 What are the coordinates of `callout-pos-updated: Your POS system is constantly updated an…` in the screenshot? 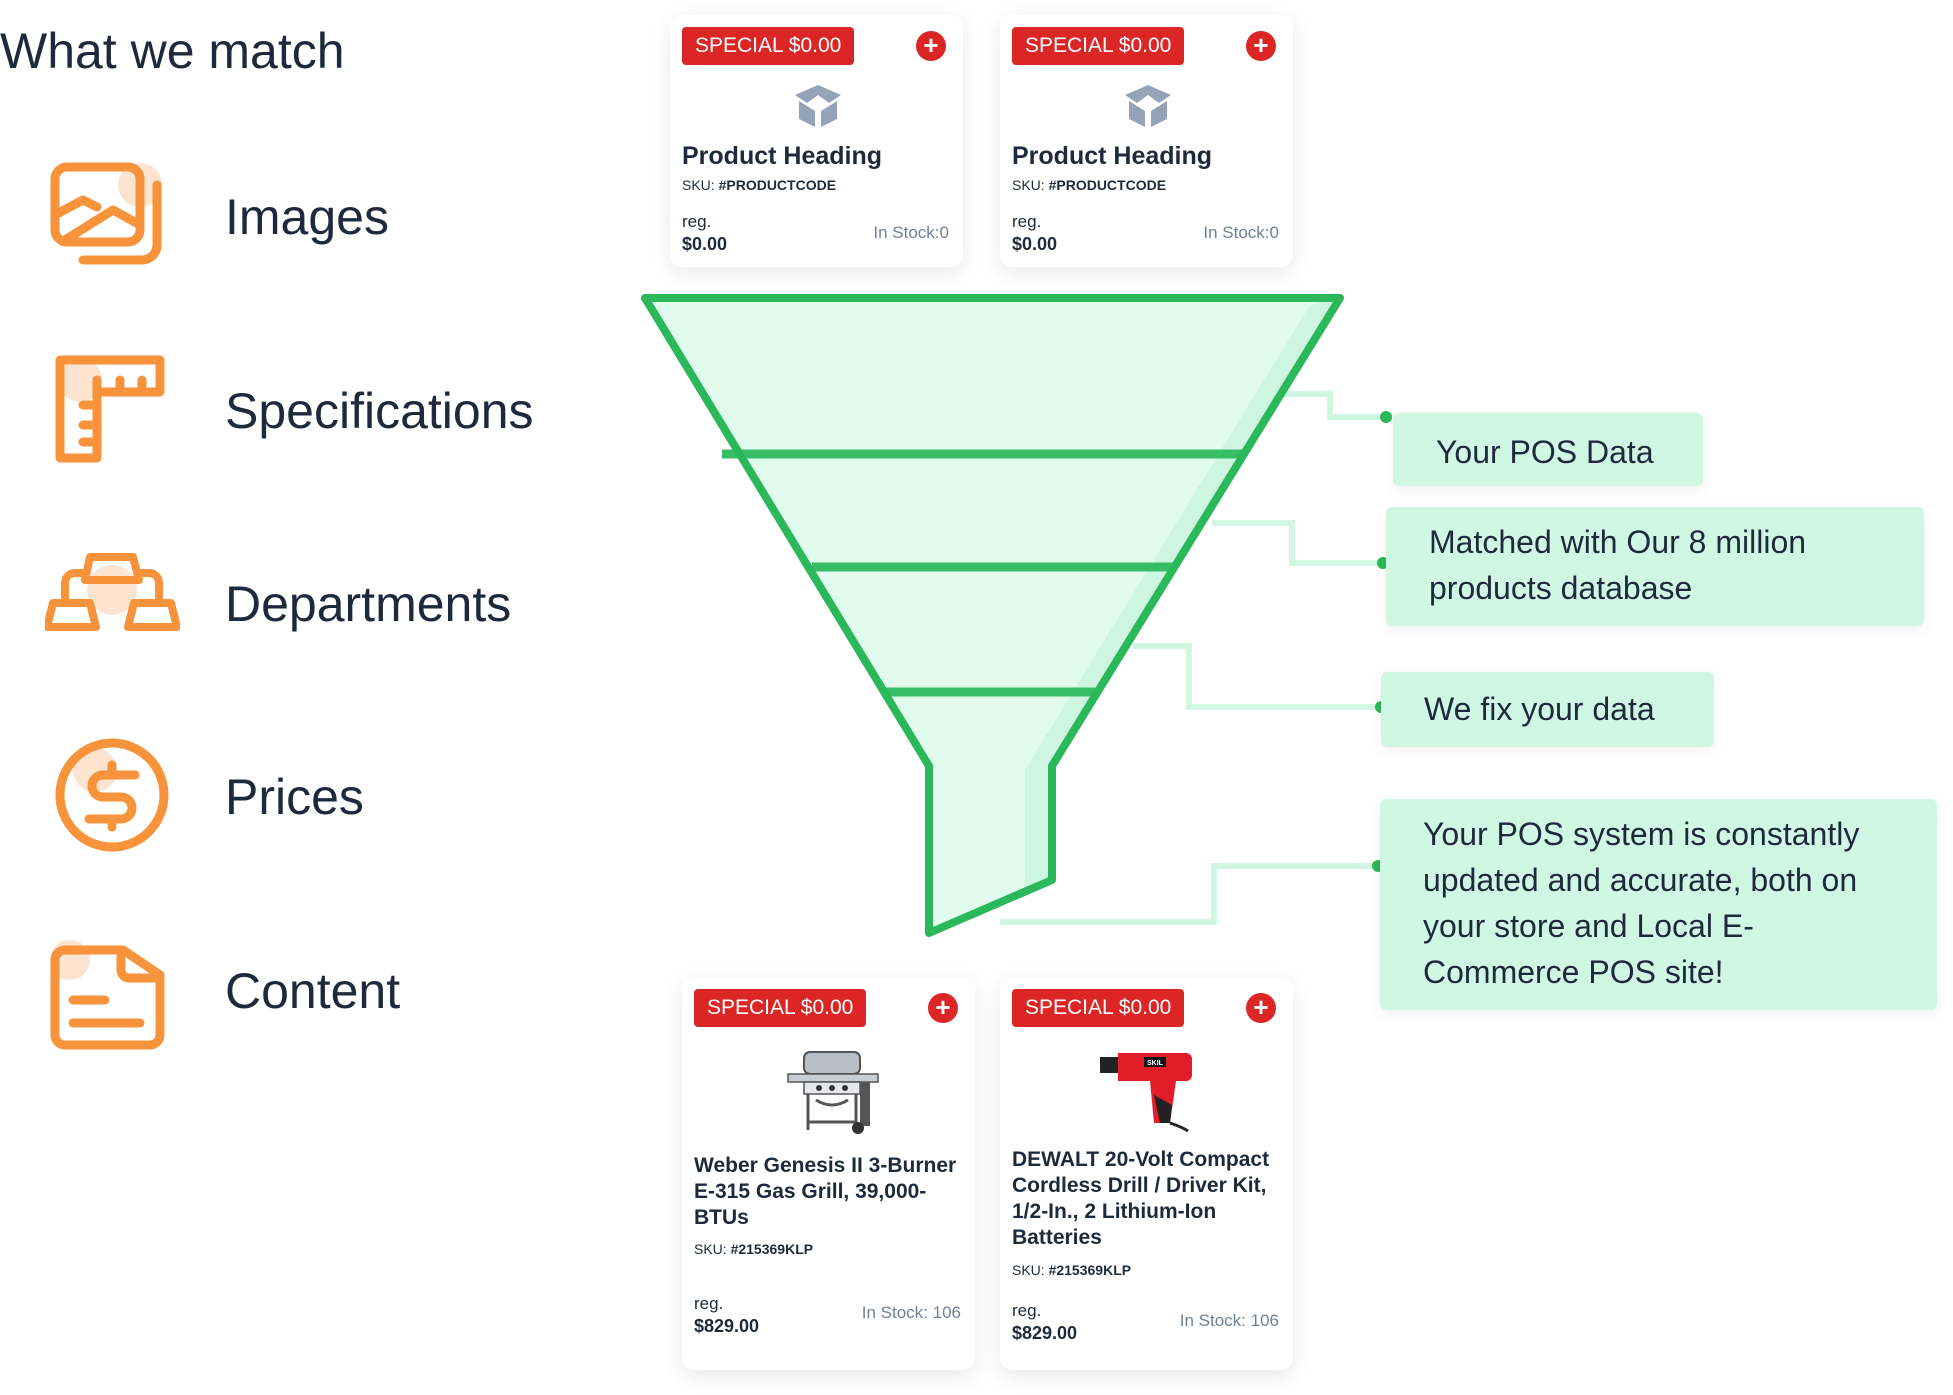 It's located at (1658, 904).